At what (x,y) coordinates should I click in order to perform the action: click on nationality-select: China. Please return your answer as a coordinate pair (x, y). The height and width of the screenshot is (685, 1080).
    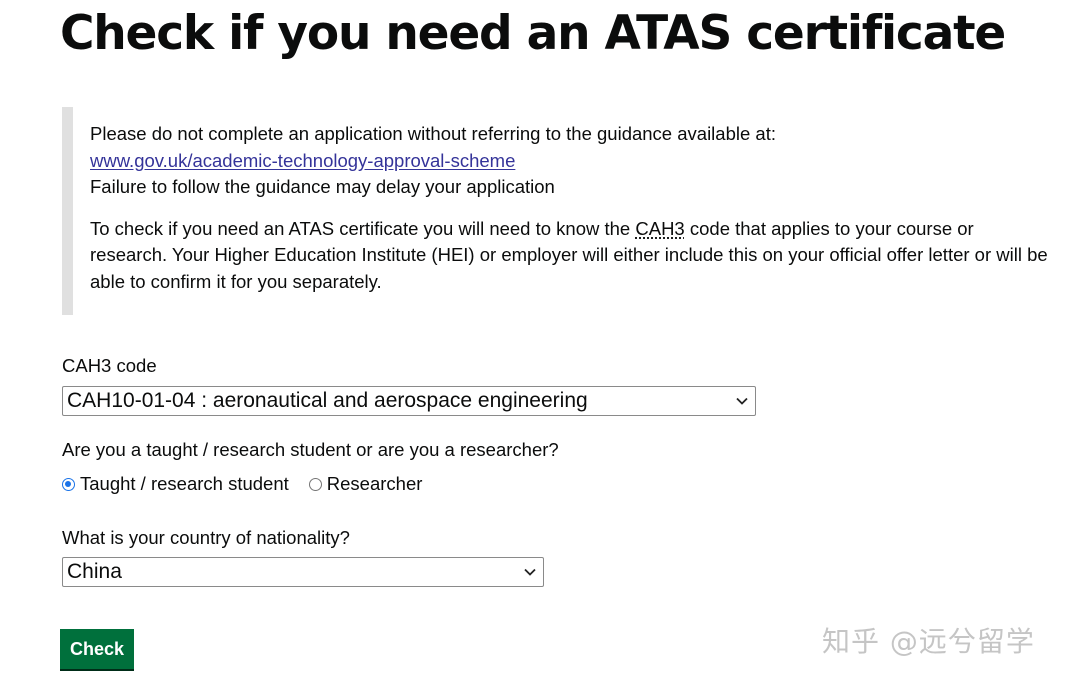
    Looking at the image, I should click on (303, 572).